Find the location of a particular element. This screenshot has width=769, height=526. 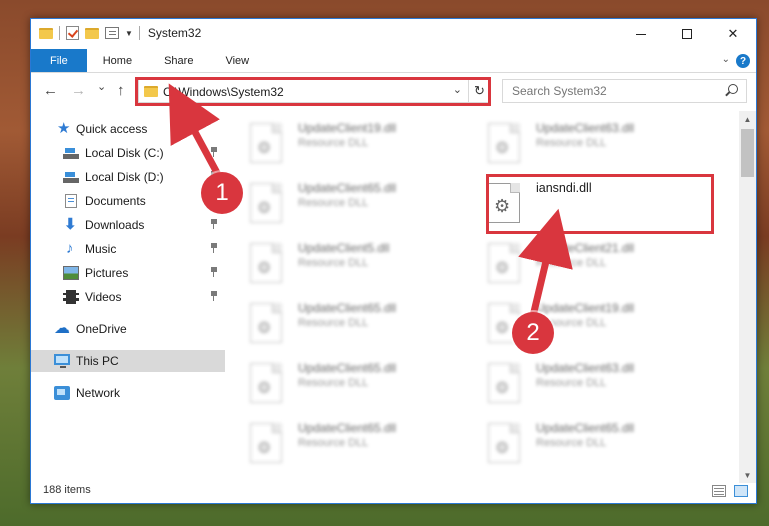

quick-access-toolbar: ▼ System32 is located at coordinates (120, 33).